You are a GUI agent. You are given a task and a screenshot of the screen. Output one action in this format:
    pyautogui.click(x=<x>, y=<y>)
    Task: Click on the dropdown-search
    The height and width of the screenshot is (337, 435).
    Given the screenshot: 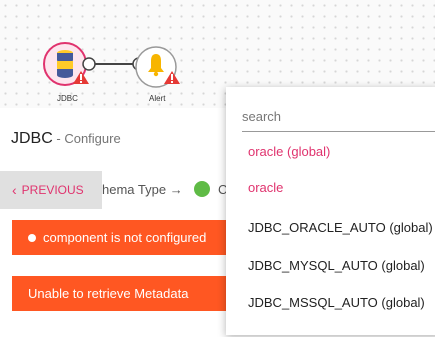 What is the action you would take?
    pyautogui.click(x=338, y=118)
    